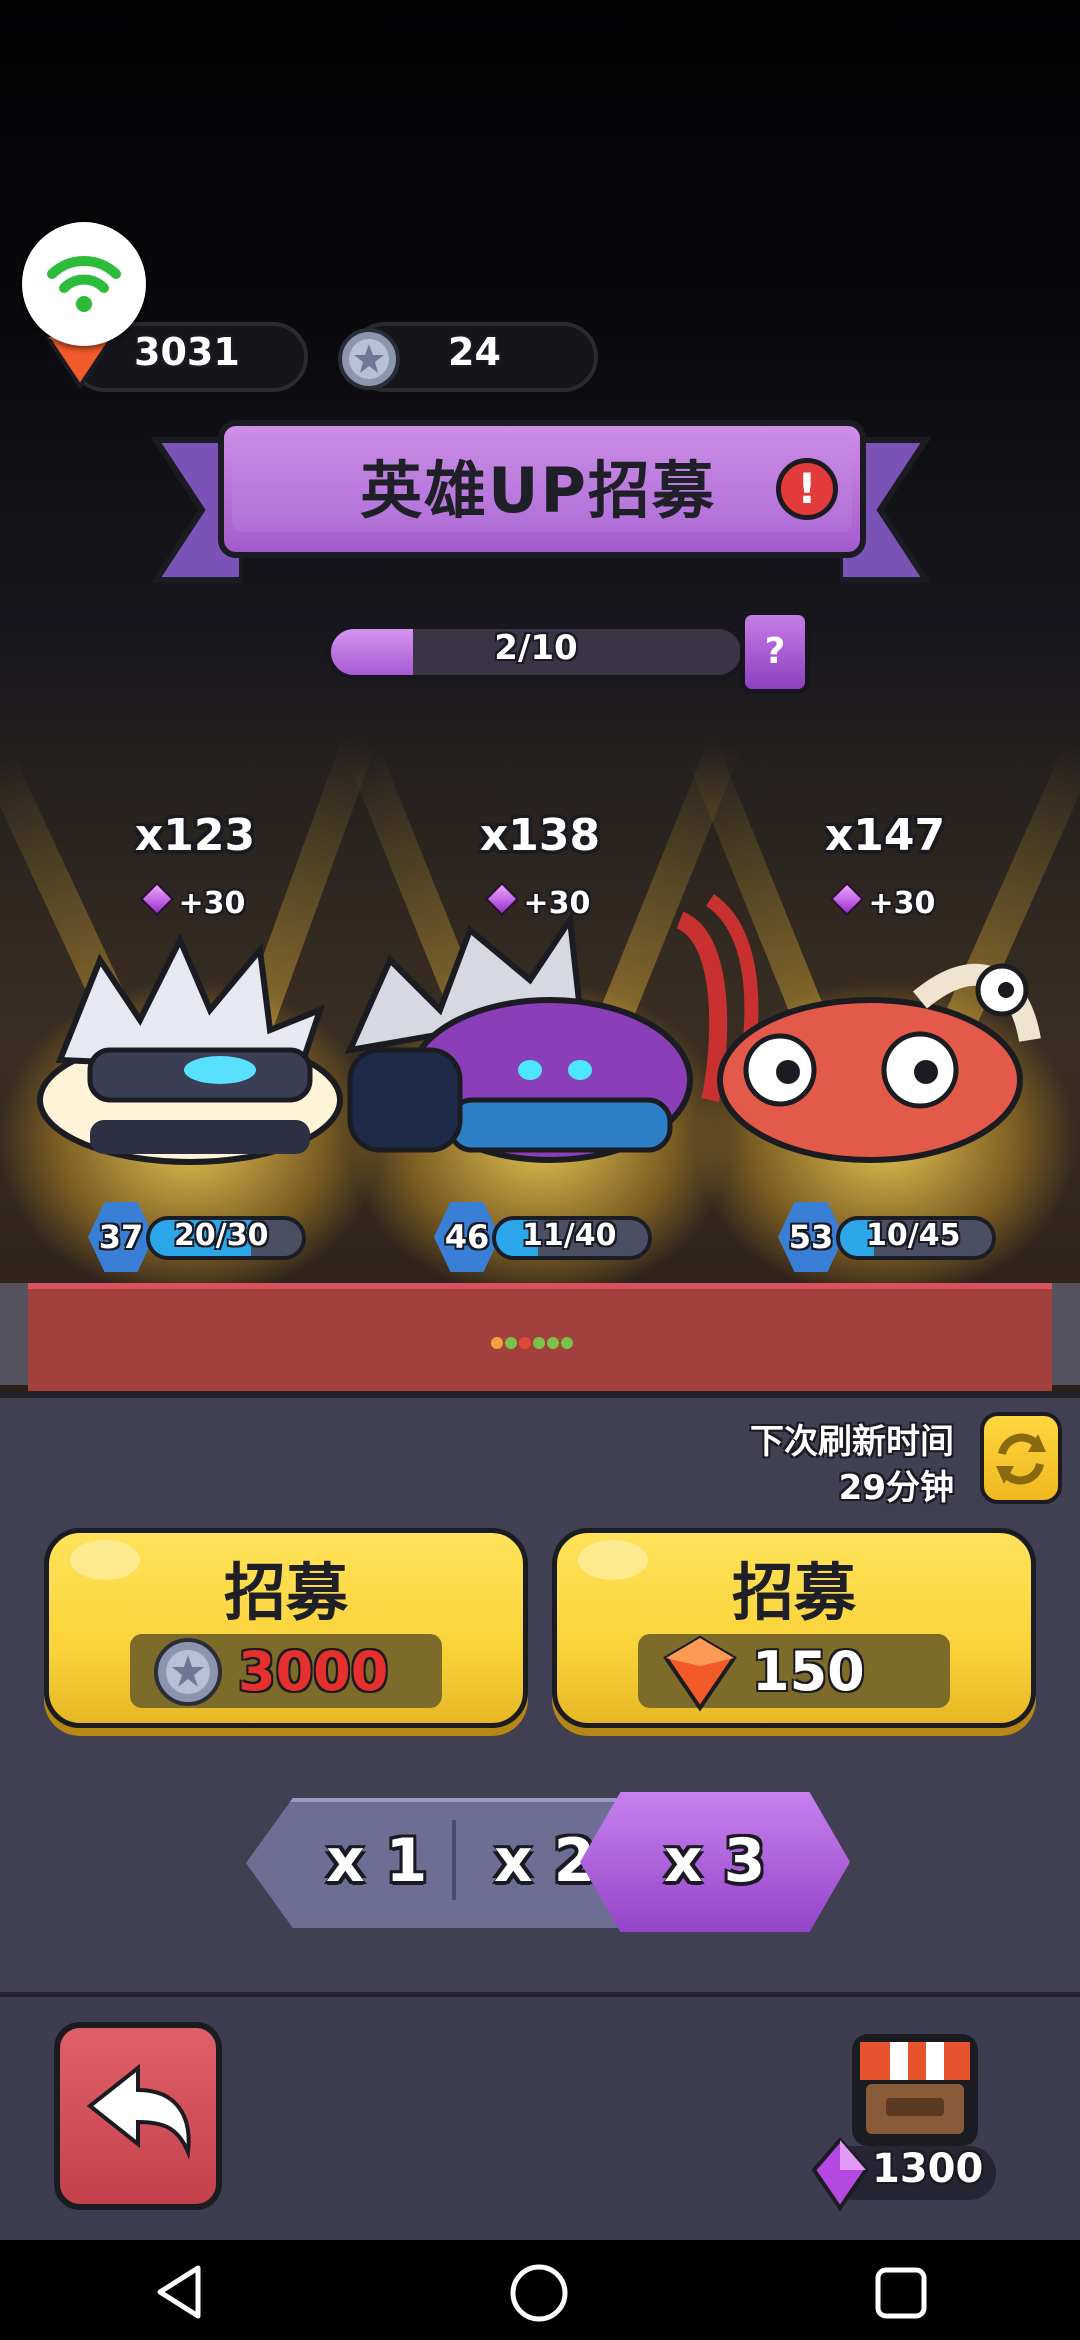  I want to click on wifi-icon, so click(84, 284).